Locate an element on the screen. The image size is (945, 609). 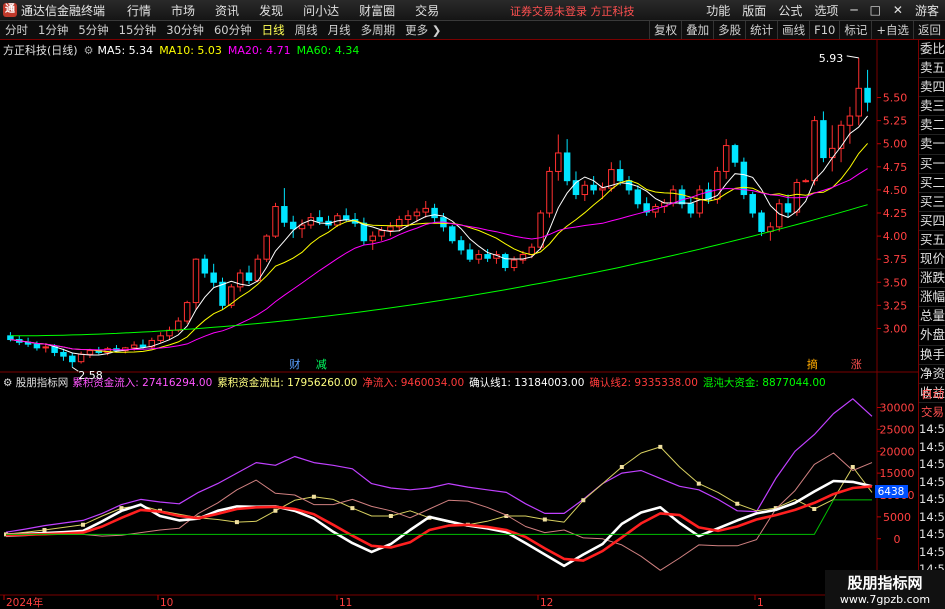
event-marker: 涨 is located at coordinates (856, 364).